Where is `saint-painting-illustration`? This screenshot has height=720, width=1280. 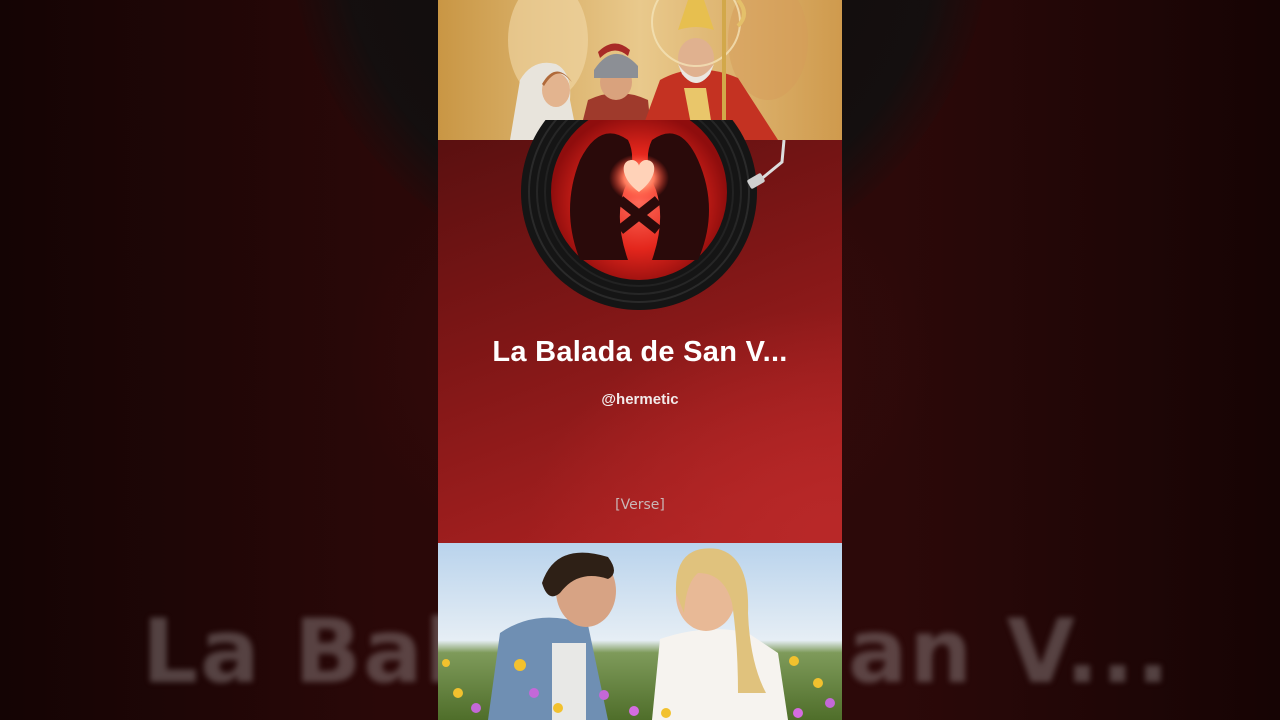 saint-painting-illustration is located at coordinates (640, 70).